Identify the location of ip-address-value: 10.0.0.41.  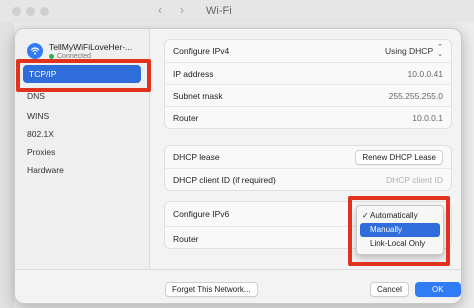
(425, 73).